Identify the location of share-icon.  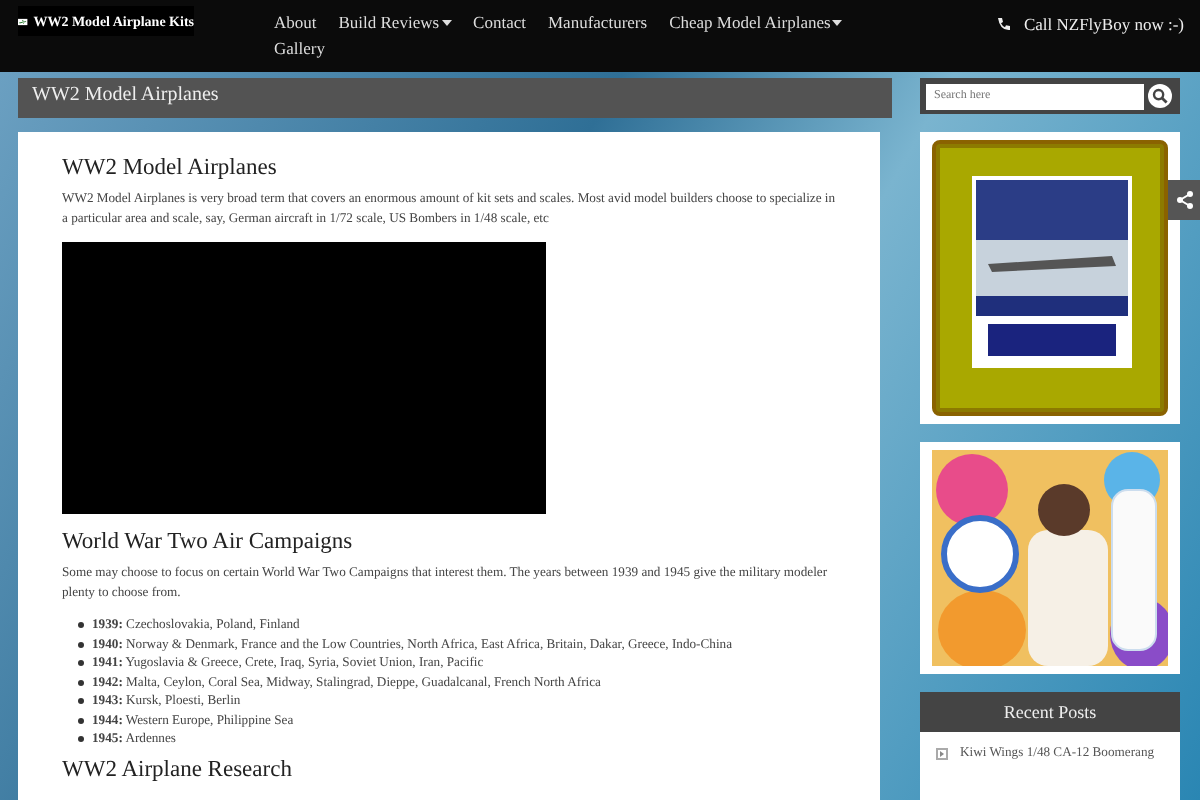
(1184, 200).